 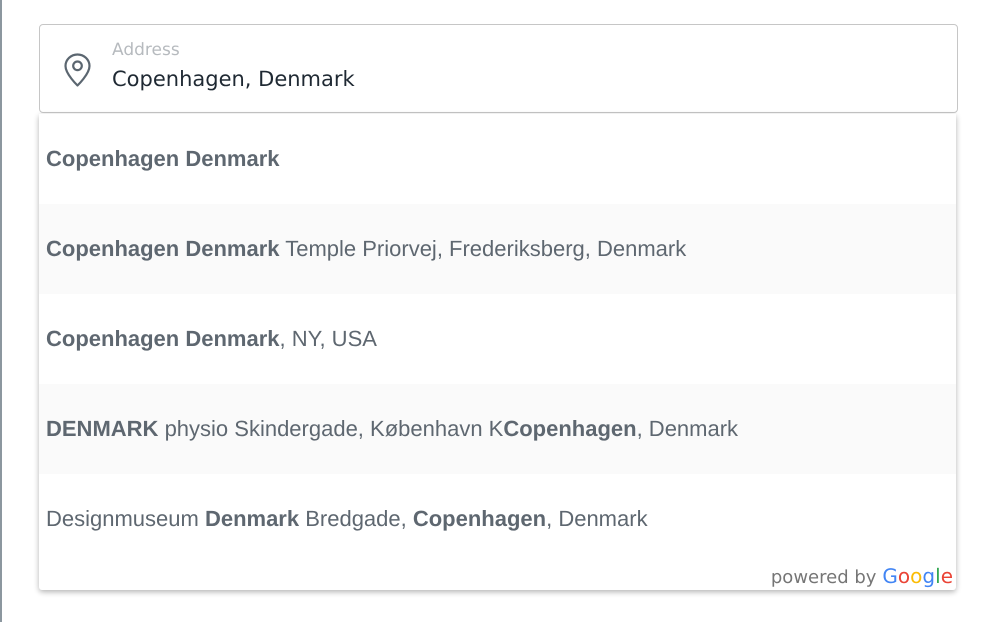 I want to click on google-logo: Google, so click(x=917, y=576).